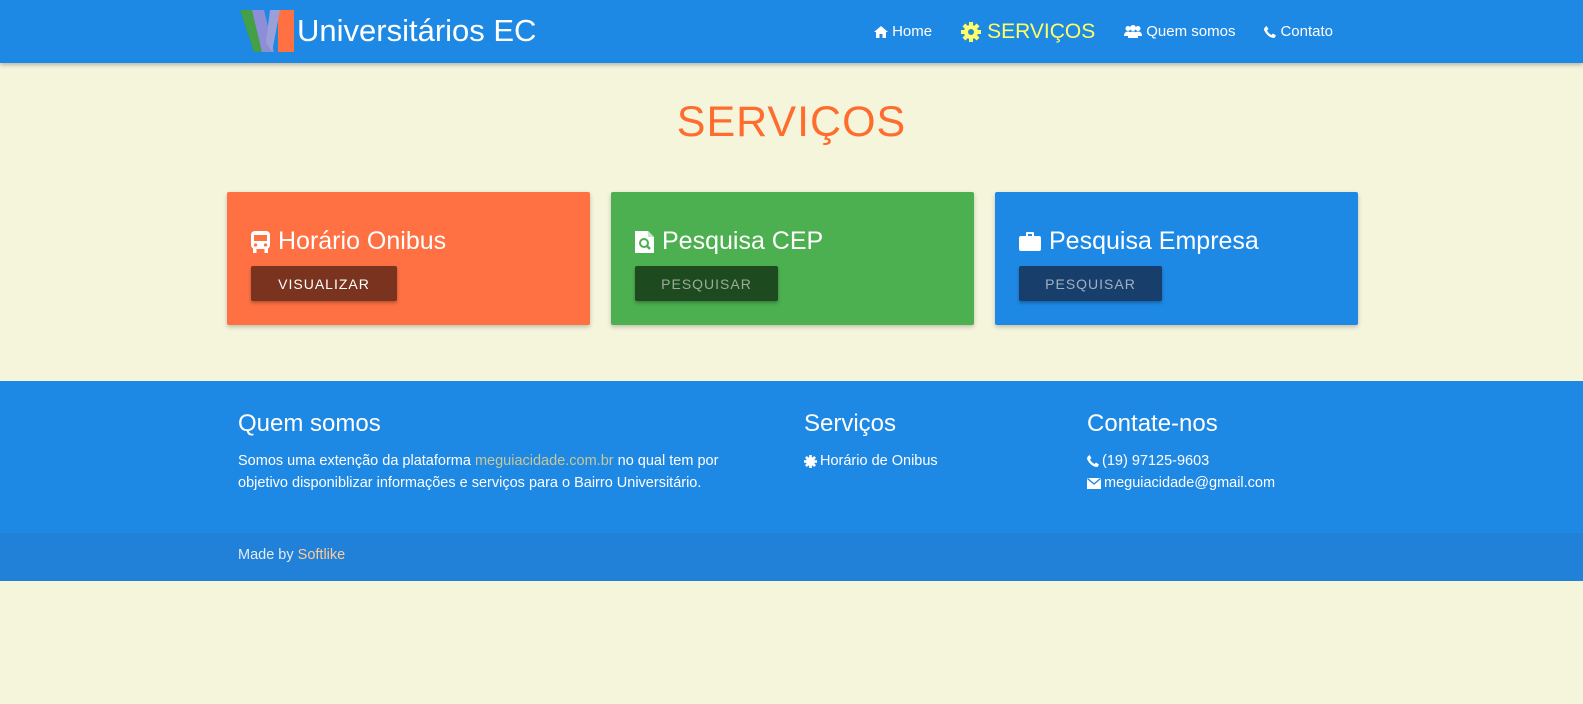  Describe the element at coordinates (1094, 483) in the screenshot. I see `envelope-icon` at that location.